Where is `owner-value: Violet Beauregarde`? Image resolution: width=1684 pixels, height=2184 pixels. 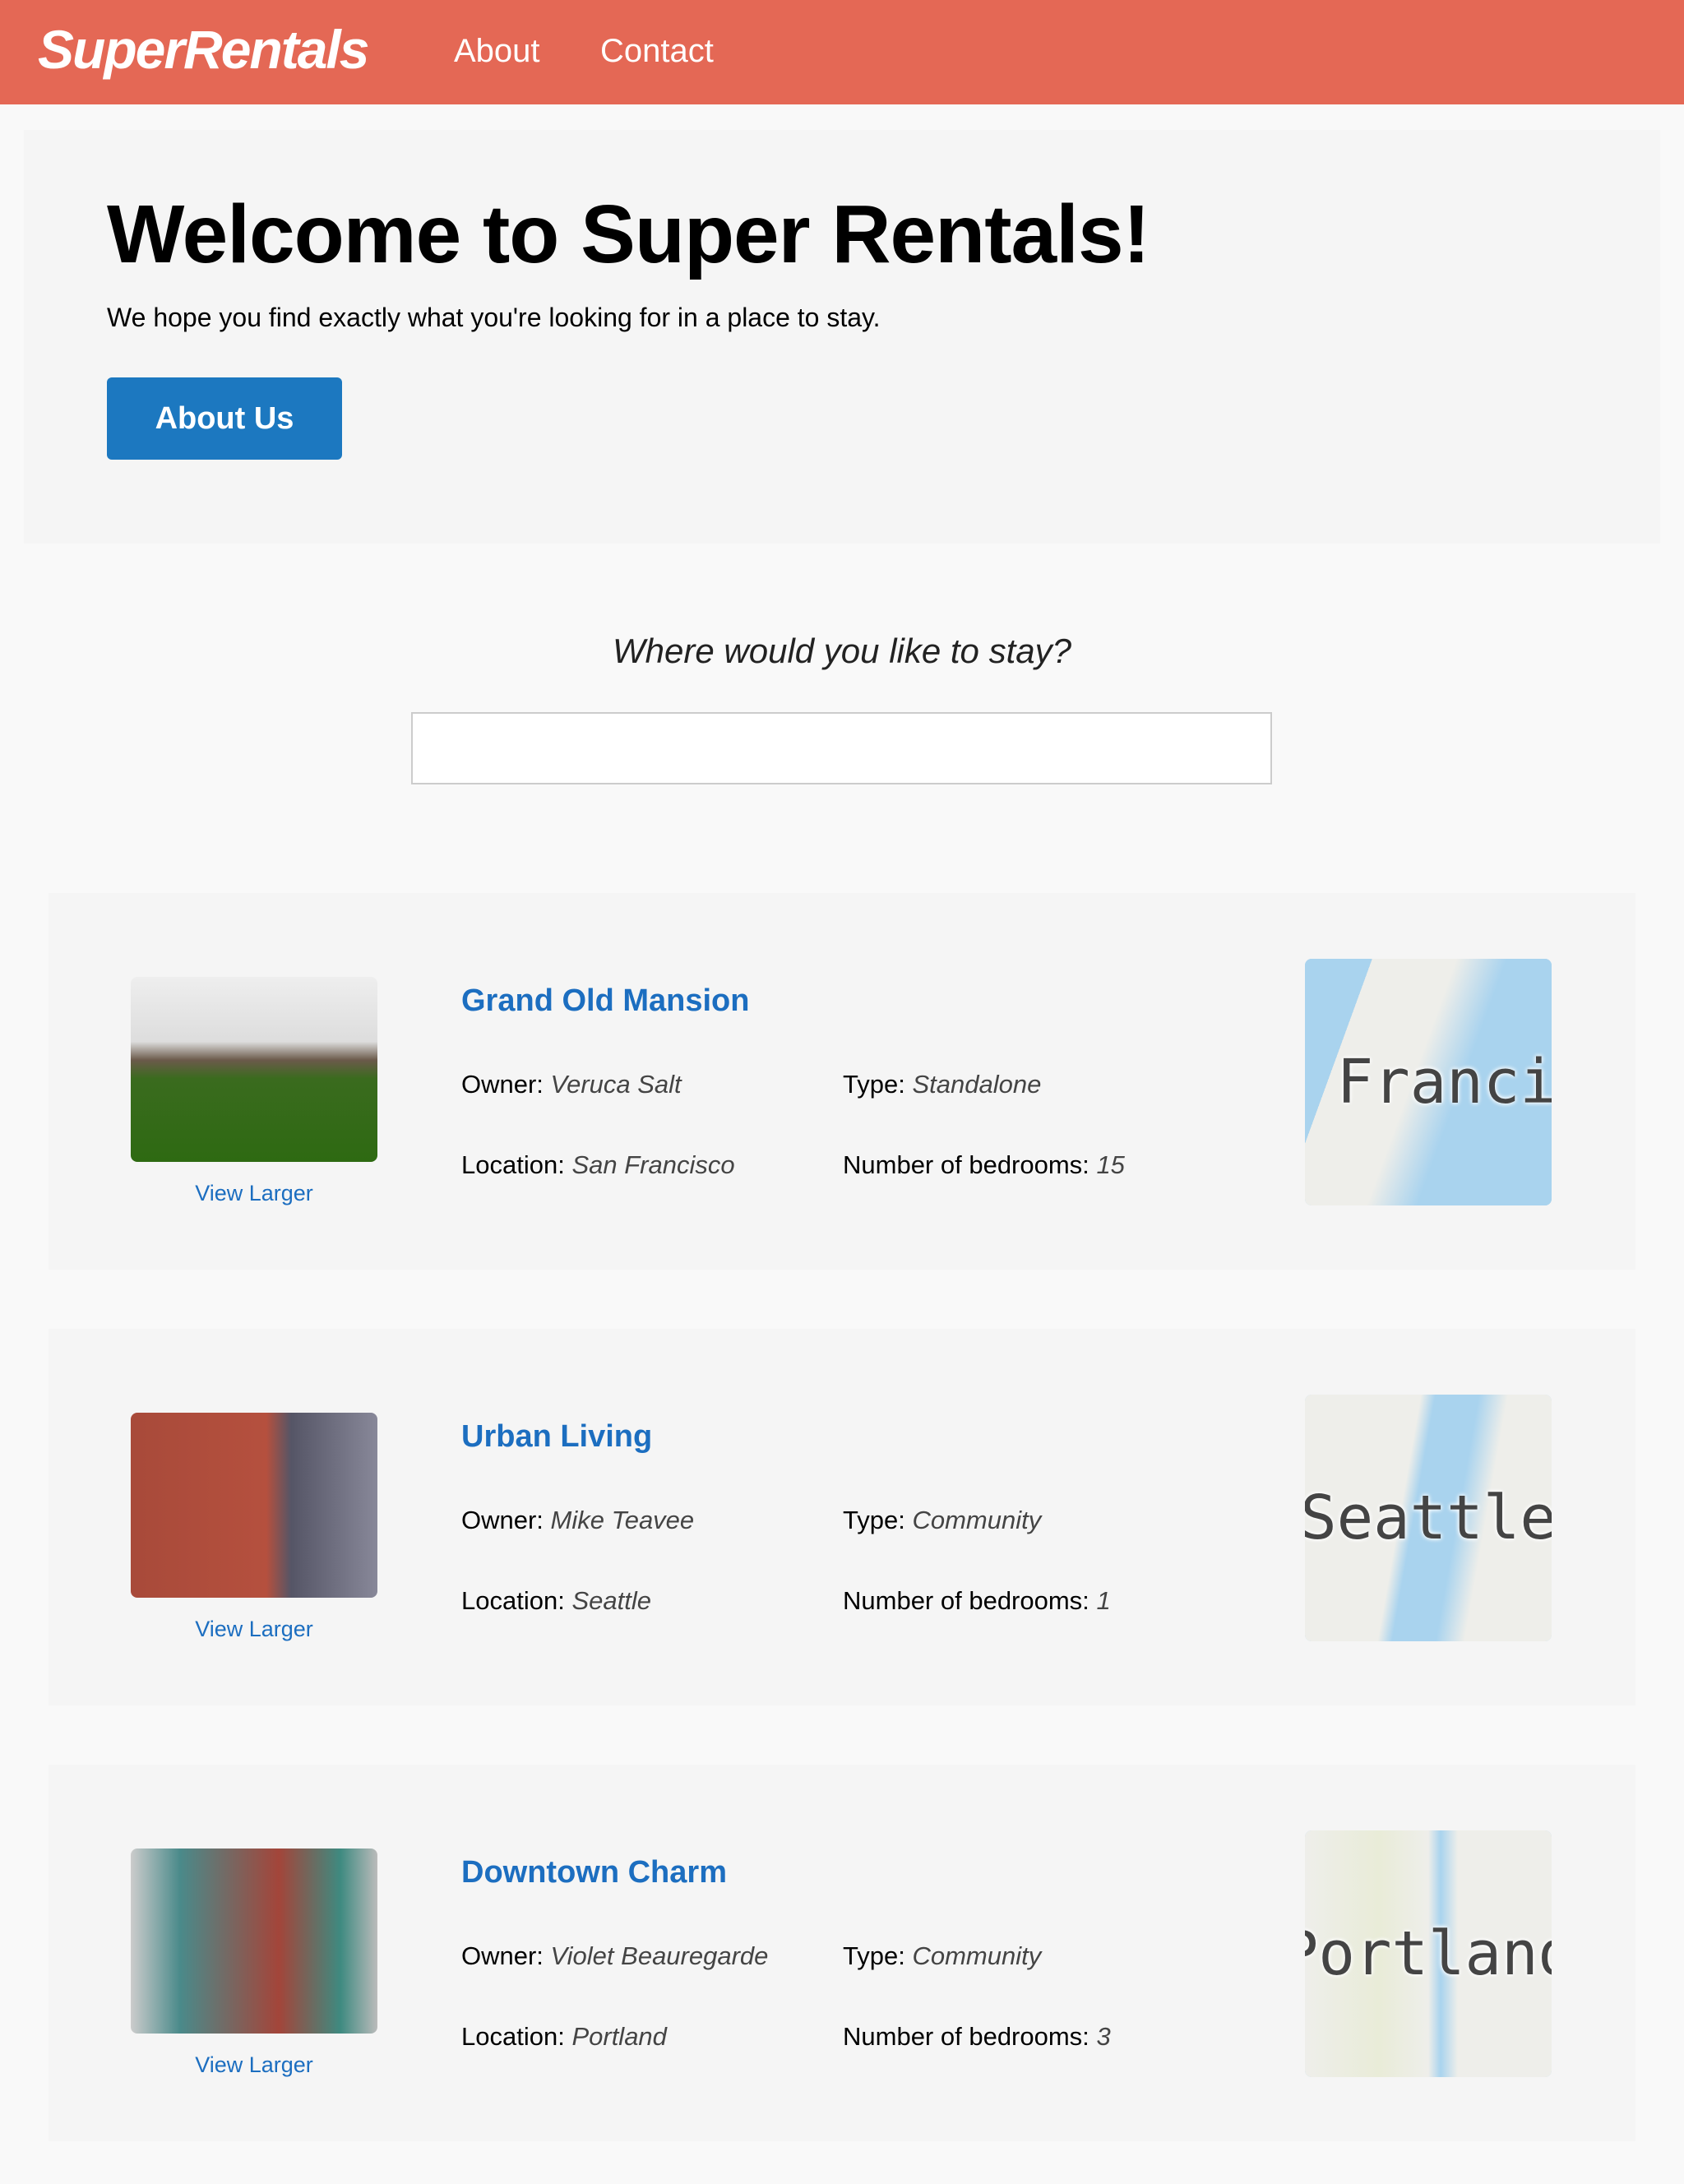
owner-value: Violet Beauregarde is located at coordinates (659, 1955).